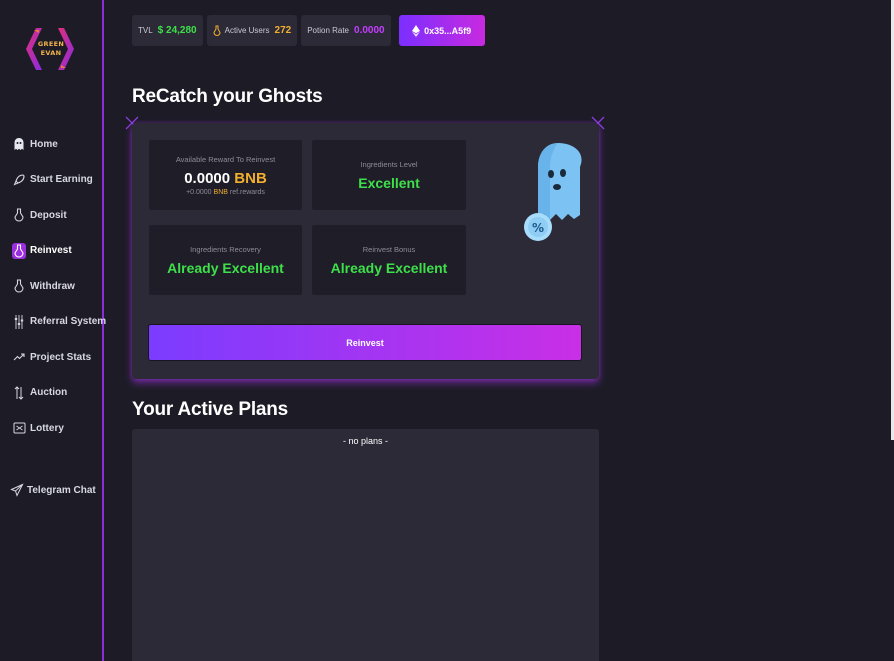 Image resolution: width=894 pixels, height=661 pixels. Describe the element at coordinates (19, 144) in the screenshot. I see `ghost-icon` at that location.